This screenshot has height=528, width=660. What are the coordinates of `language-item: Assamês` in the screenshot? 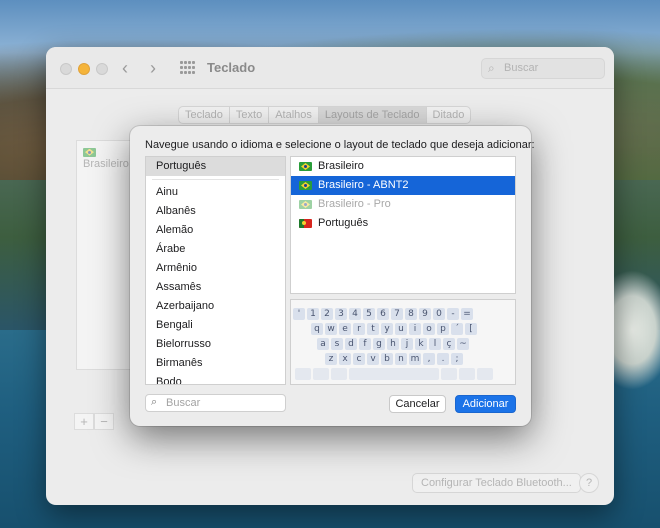 It's located at (215, 287).